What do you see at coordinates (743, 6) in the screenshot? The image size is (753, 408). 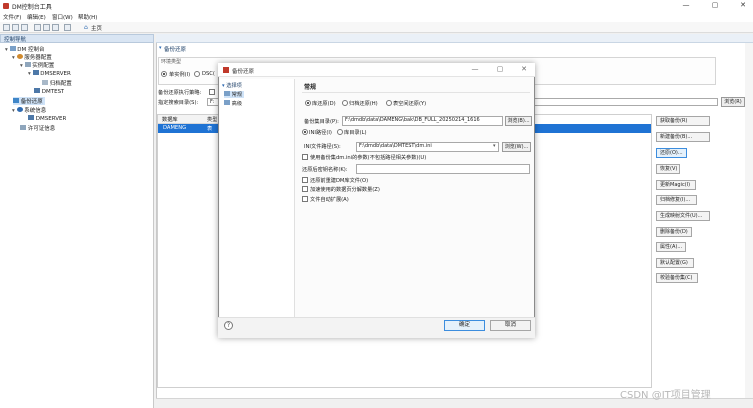 I see `close-button: ✕` at bounding box center [743, 6].